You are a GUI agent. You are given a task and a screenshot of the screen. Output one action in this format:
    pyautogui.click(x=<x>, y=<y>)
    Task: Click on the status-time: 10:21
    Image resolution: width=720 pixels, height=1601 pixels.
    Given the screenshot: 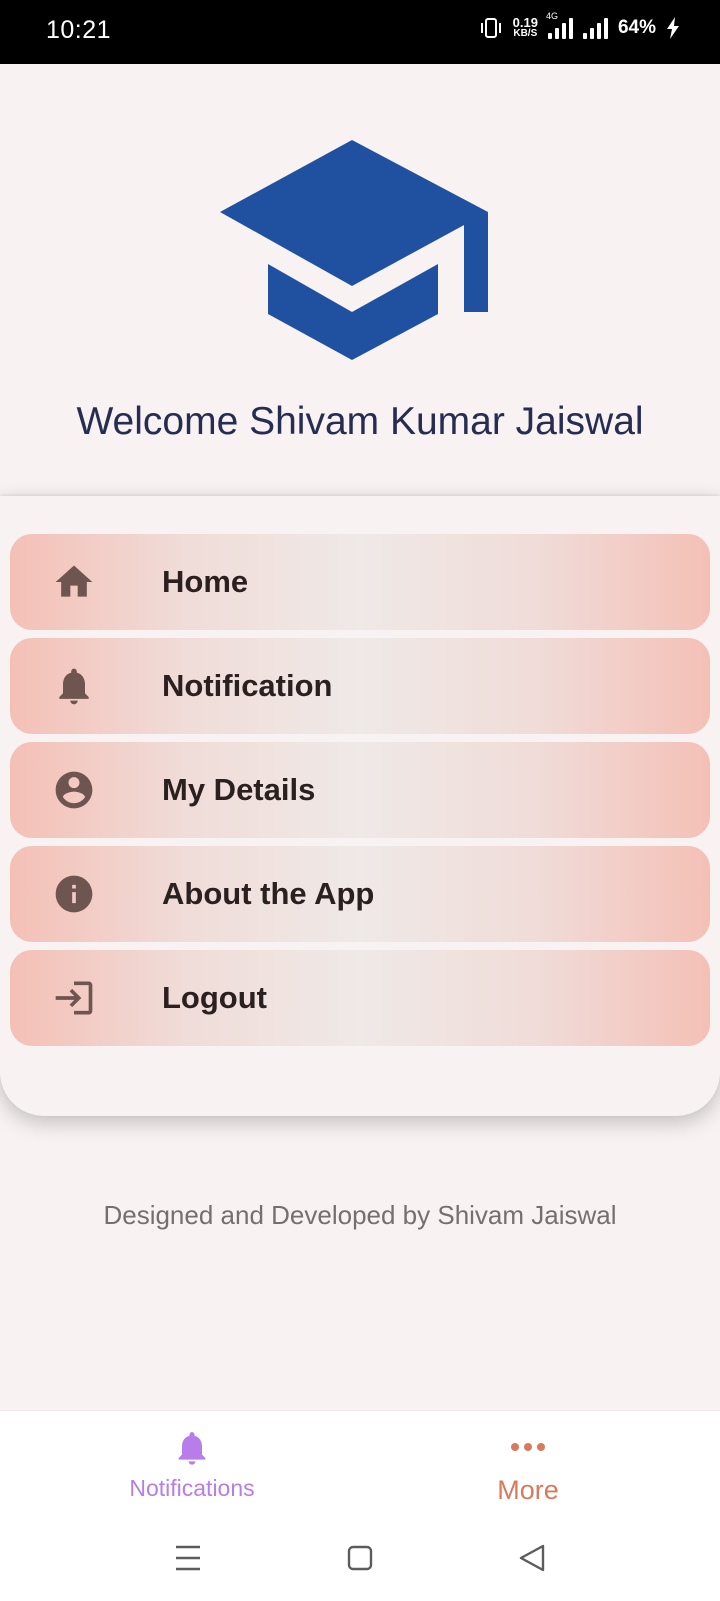 What is the action you would take?
    pyautogui.click(x=79, y=30)
    